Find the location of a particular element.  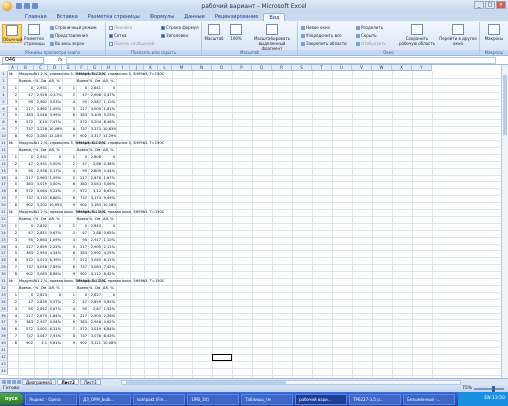

close-button: × is located at coordinates (501, 5).